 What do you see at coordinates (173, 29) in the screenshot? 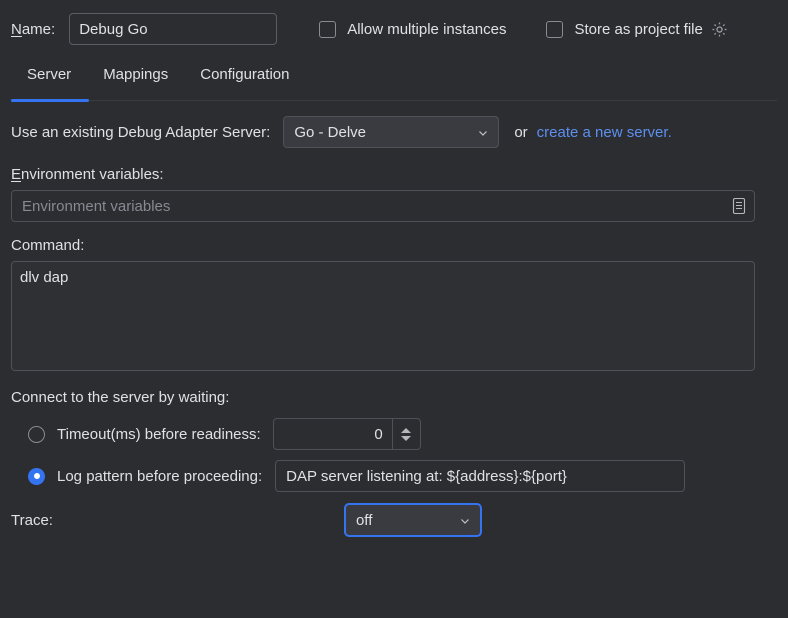
I see `name-input` at bounding box center [173, 29].